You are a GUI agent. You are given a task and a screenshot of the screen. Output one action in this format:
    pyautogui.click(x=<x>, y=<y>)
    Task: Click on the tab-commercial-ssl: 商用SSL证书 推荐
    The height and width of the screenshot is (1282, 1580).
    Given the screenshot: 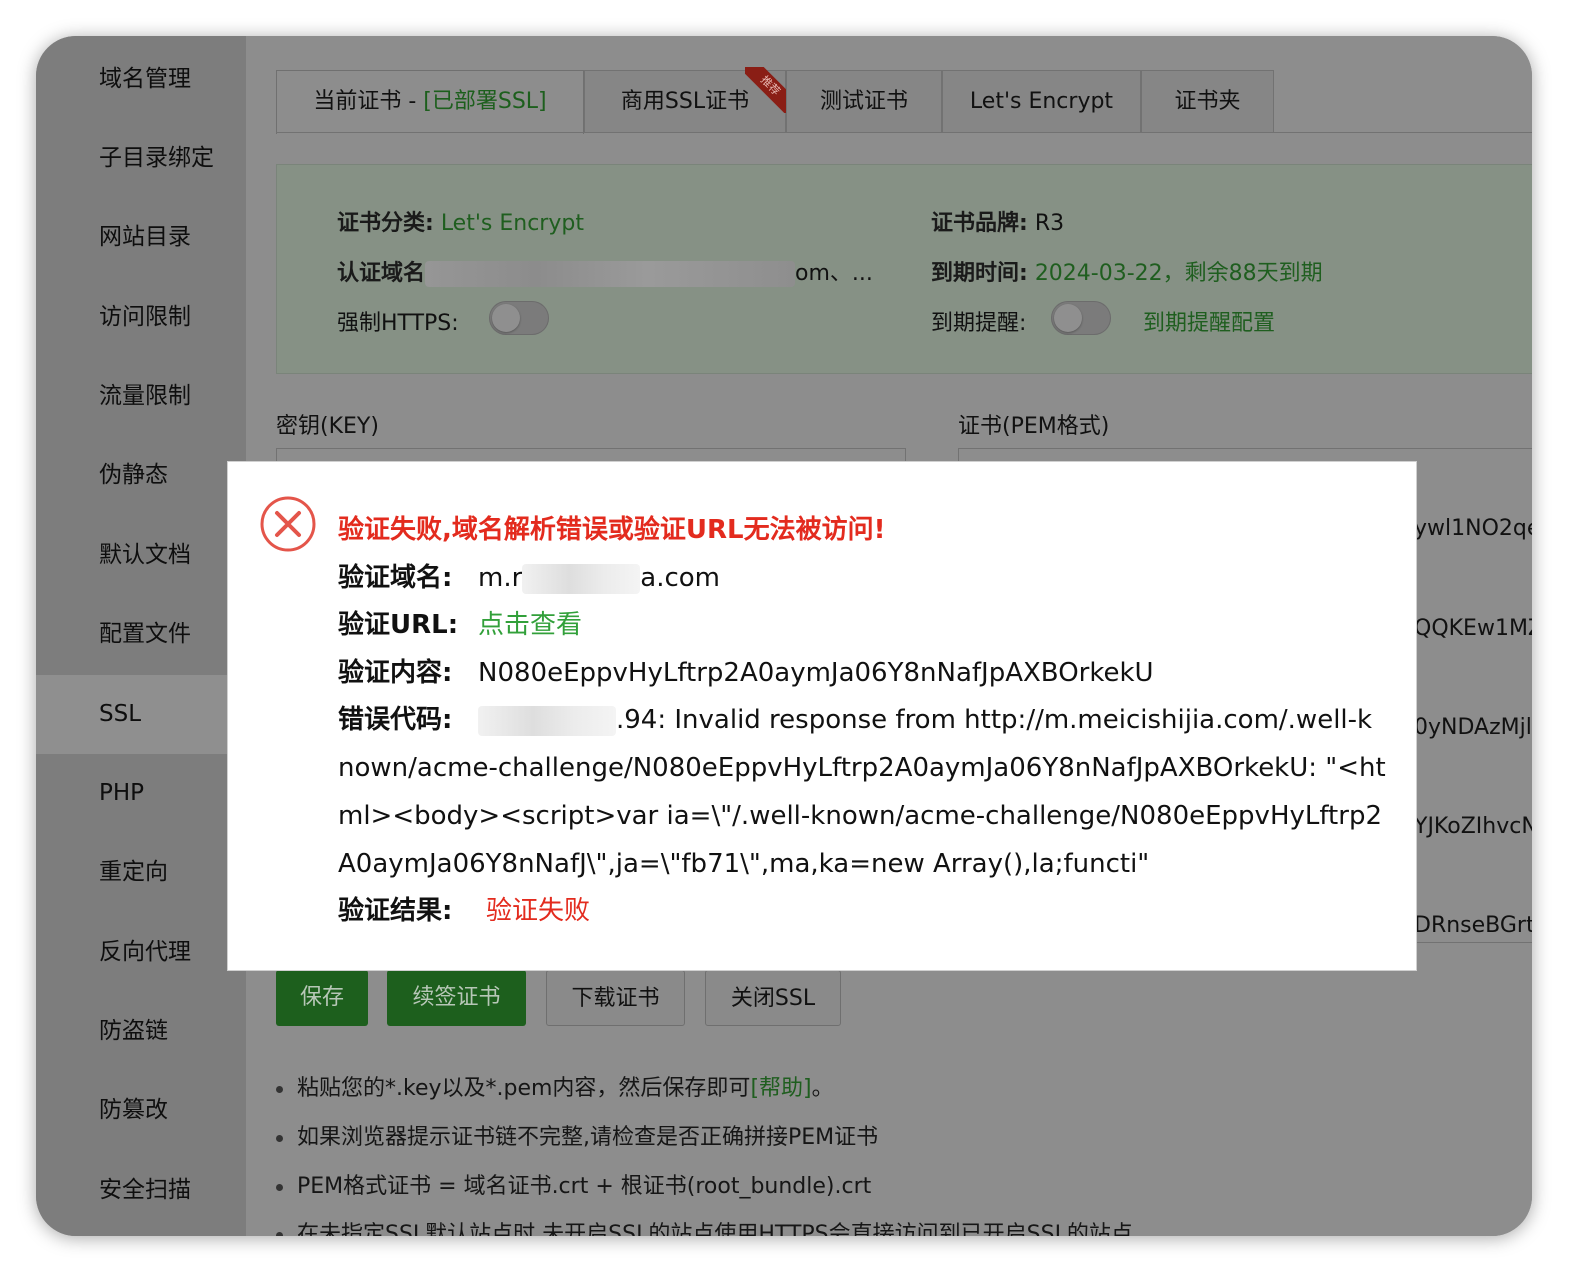 What is the action you would take?
    pyautogui.click(x=687, y=99)
    